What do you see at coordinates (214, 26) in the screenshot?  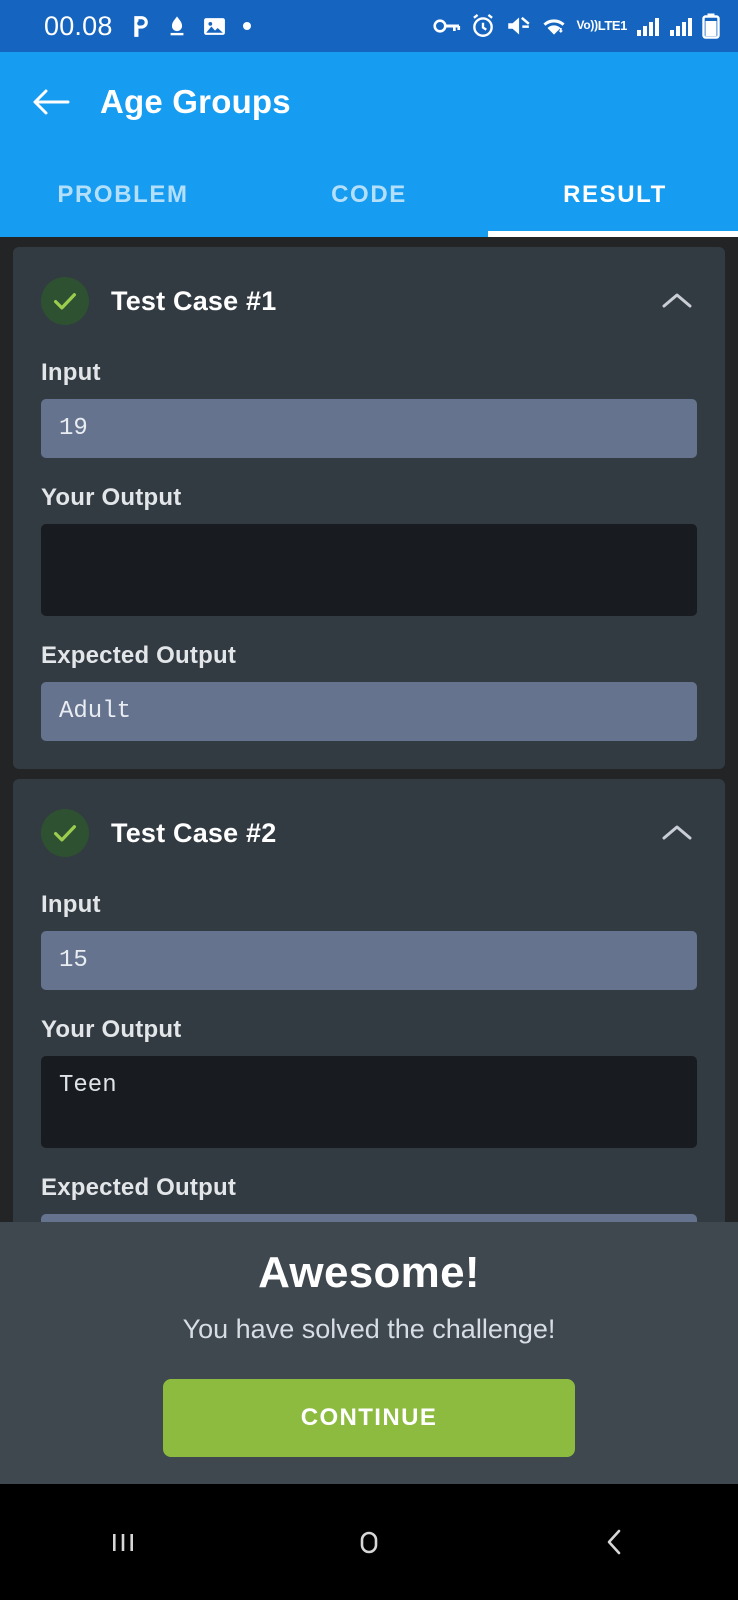 I see `gallery-icon` at bounding box center [214, 26].